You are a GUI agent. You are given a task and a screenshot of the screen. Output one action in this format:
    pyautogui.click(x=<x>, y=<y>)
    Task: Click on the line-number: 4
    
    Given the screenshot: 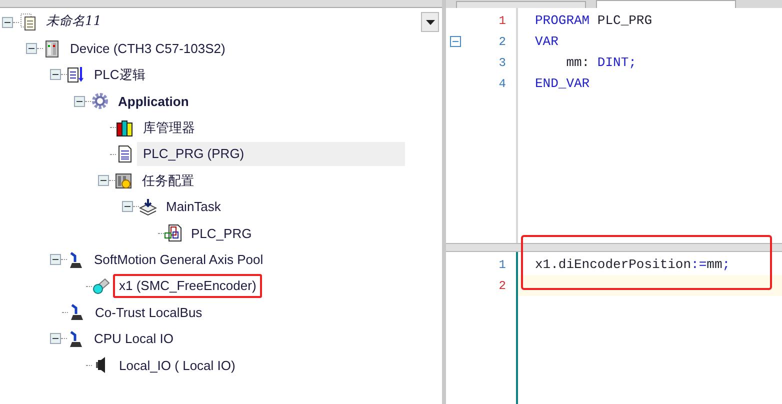 What is the action you would take?
    pyautogui.click(x=502, y=84)
    